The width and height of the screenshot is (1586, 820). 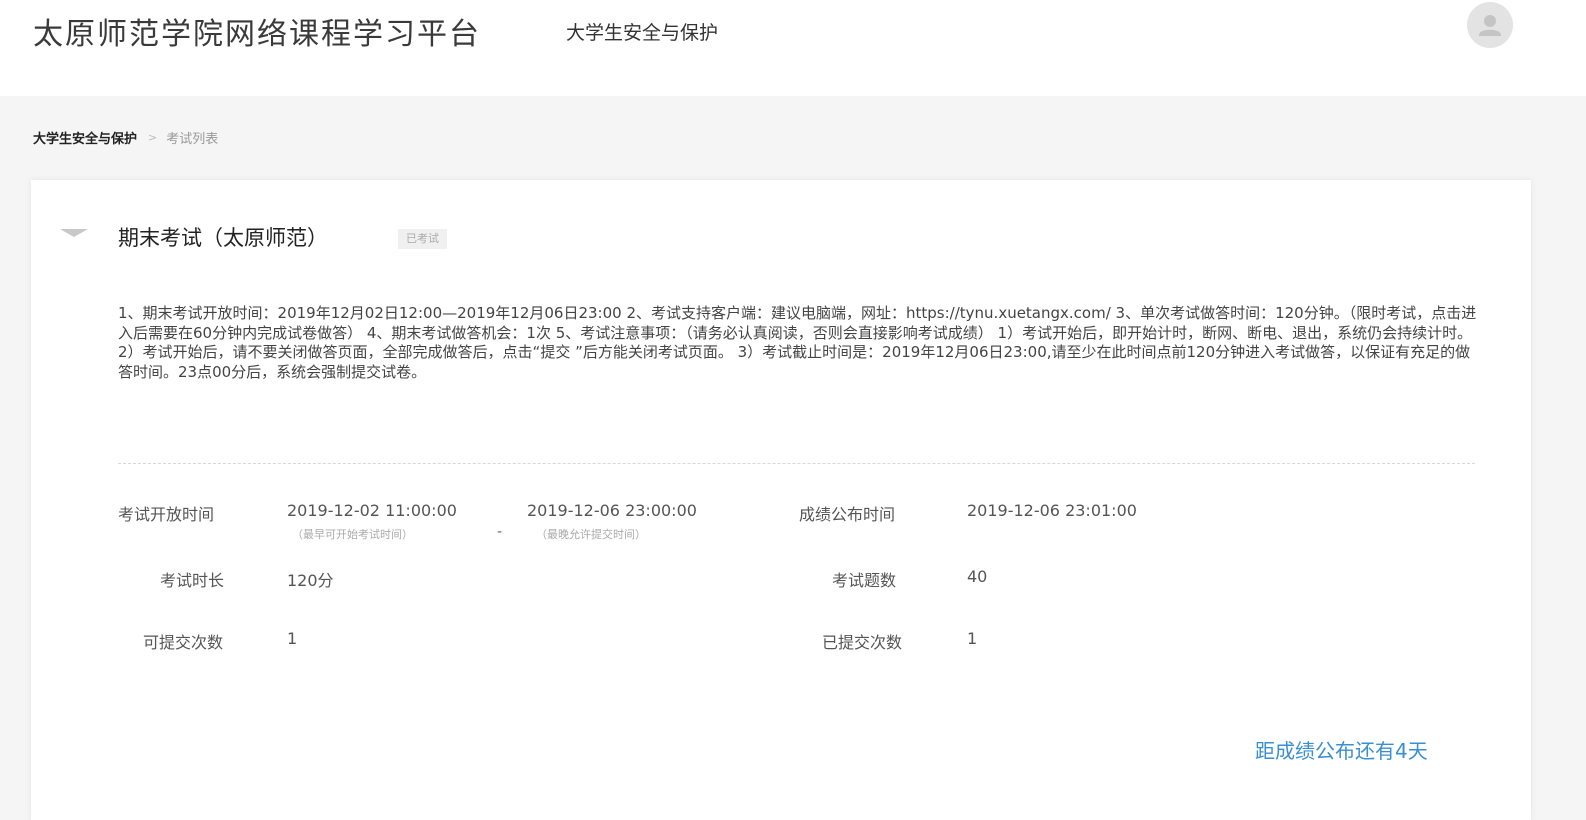 I want to click on collapse-caret-icon, so click(x=74, y=233).